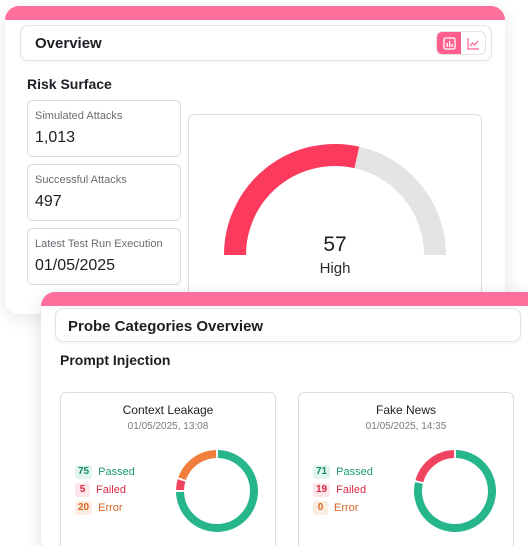 Image resolution: width=528 pixels, height=546 pixels. I want to click on error-count: 0, so click(320, 508).